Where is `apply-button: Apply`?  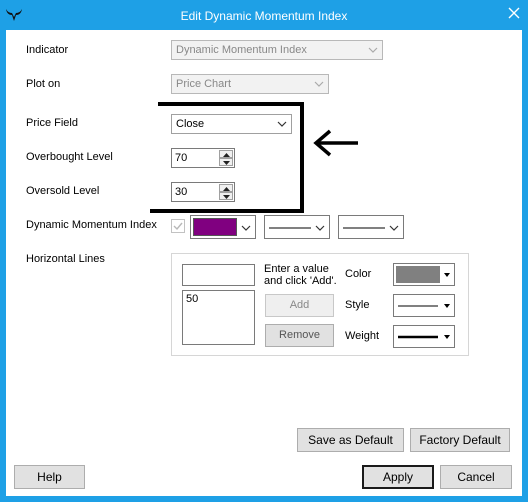 apply-button: Apply is located at coordinates (398, 477).